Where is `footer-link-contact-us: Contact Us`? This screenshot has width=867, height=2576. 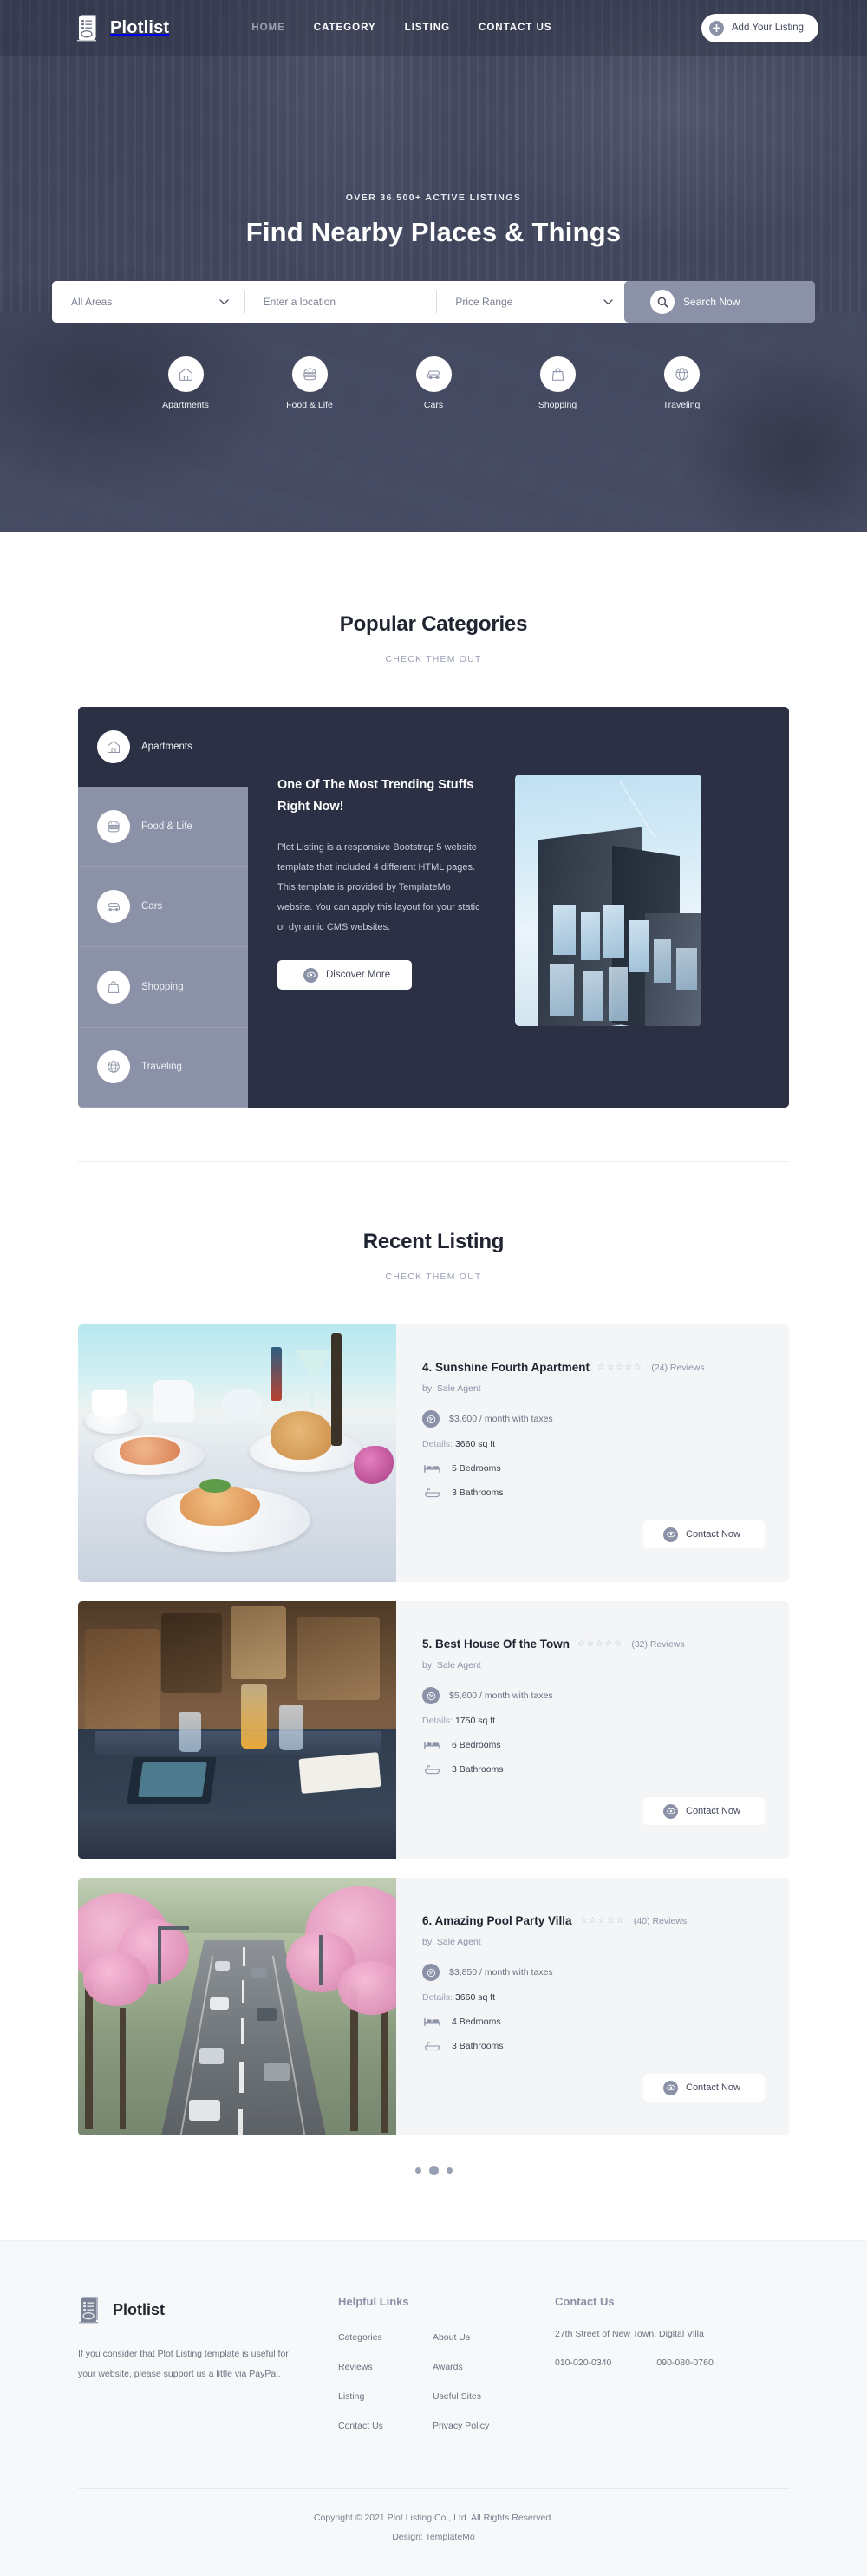 footer-link-contact-us: Contact Us is located at coordinates (360, 2426).